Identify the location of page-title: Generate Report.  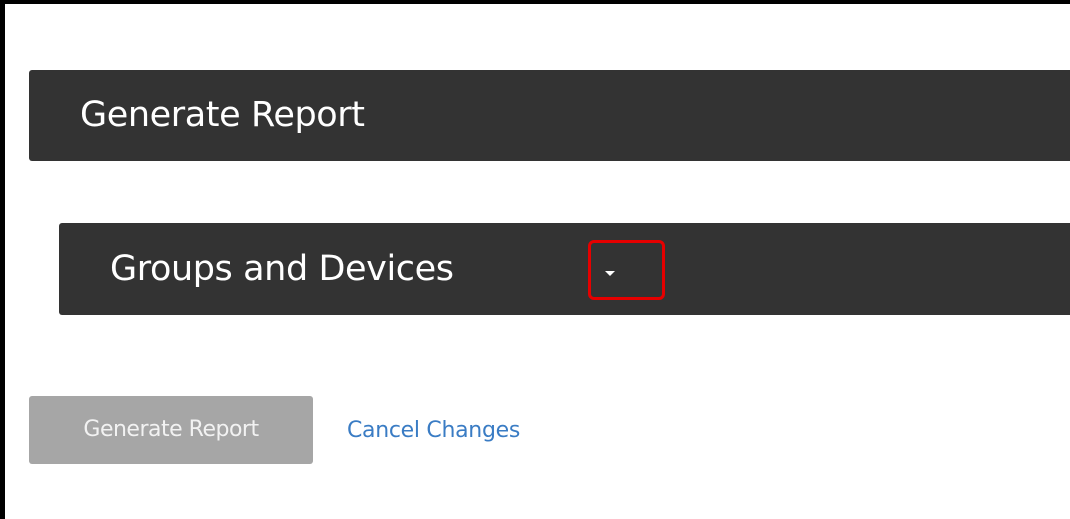
(222, 115).